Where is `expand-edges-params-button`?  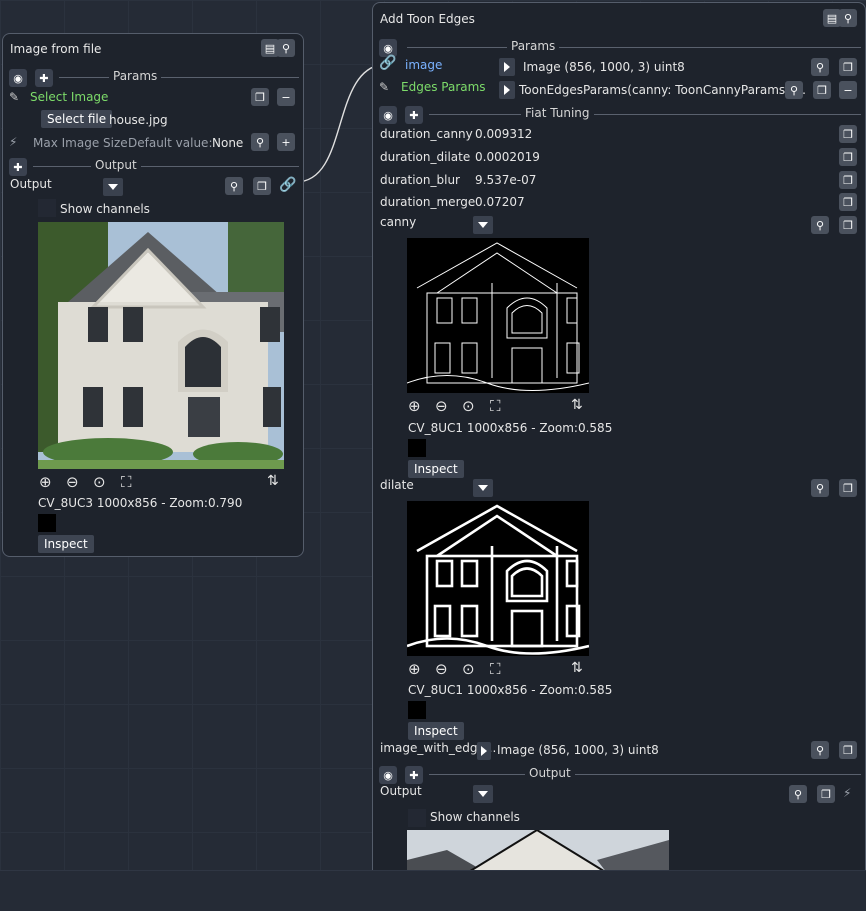
expand-edges-params-button is located at coordinates (507, 90).